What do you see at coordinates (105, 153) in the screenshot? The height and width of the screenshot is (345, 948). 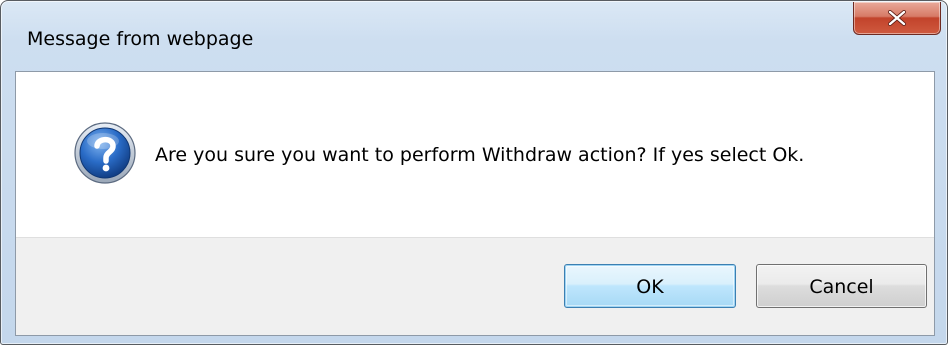 I see `question-icon` at bounding box center [105, 153].